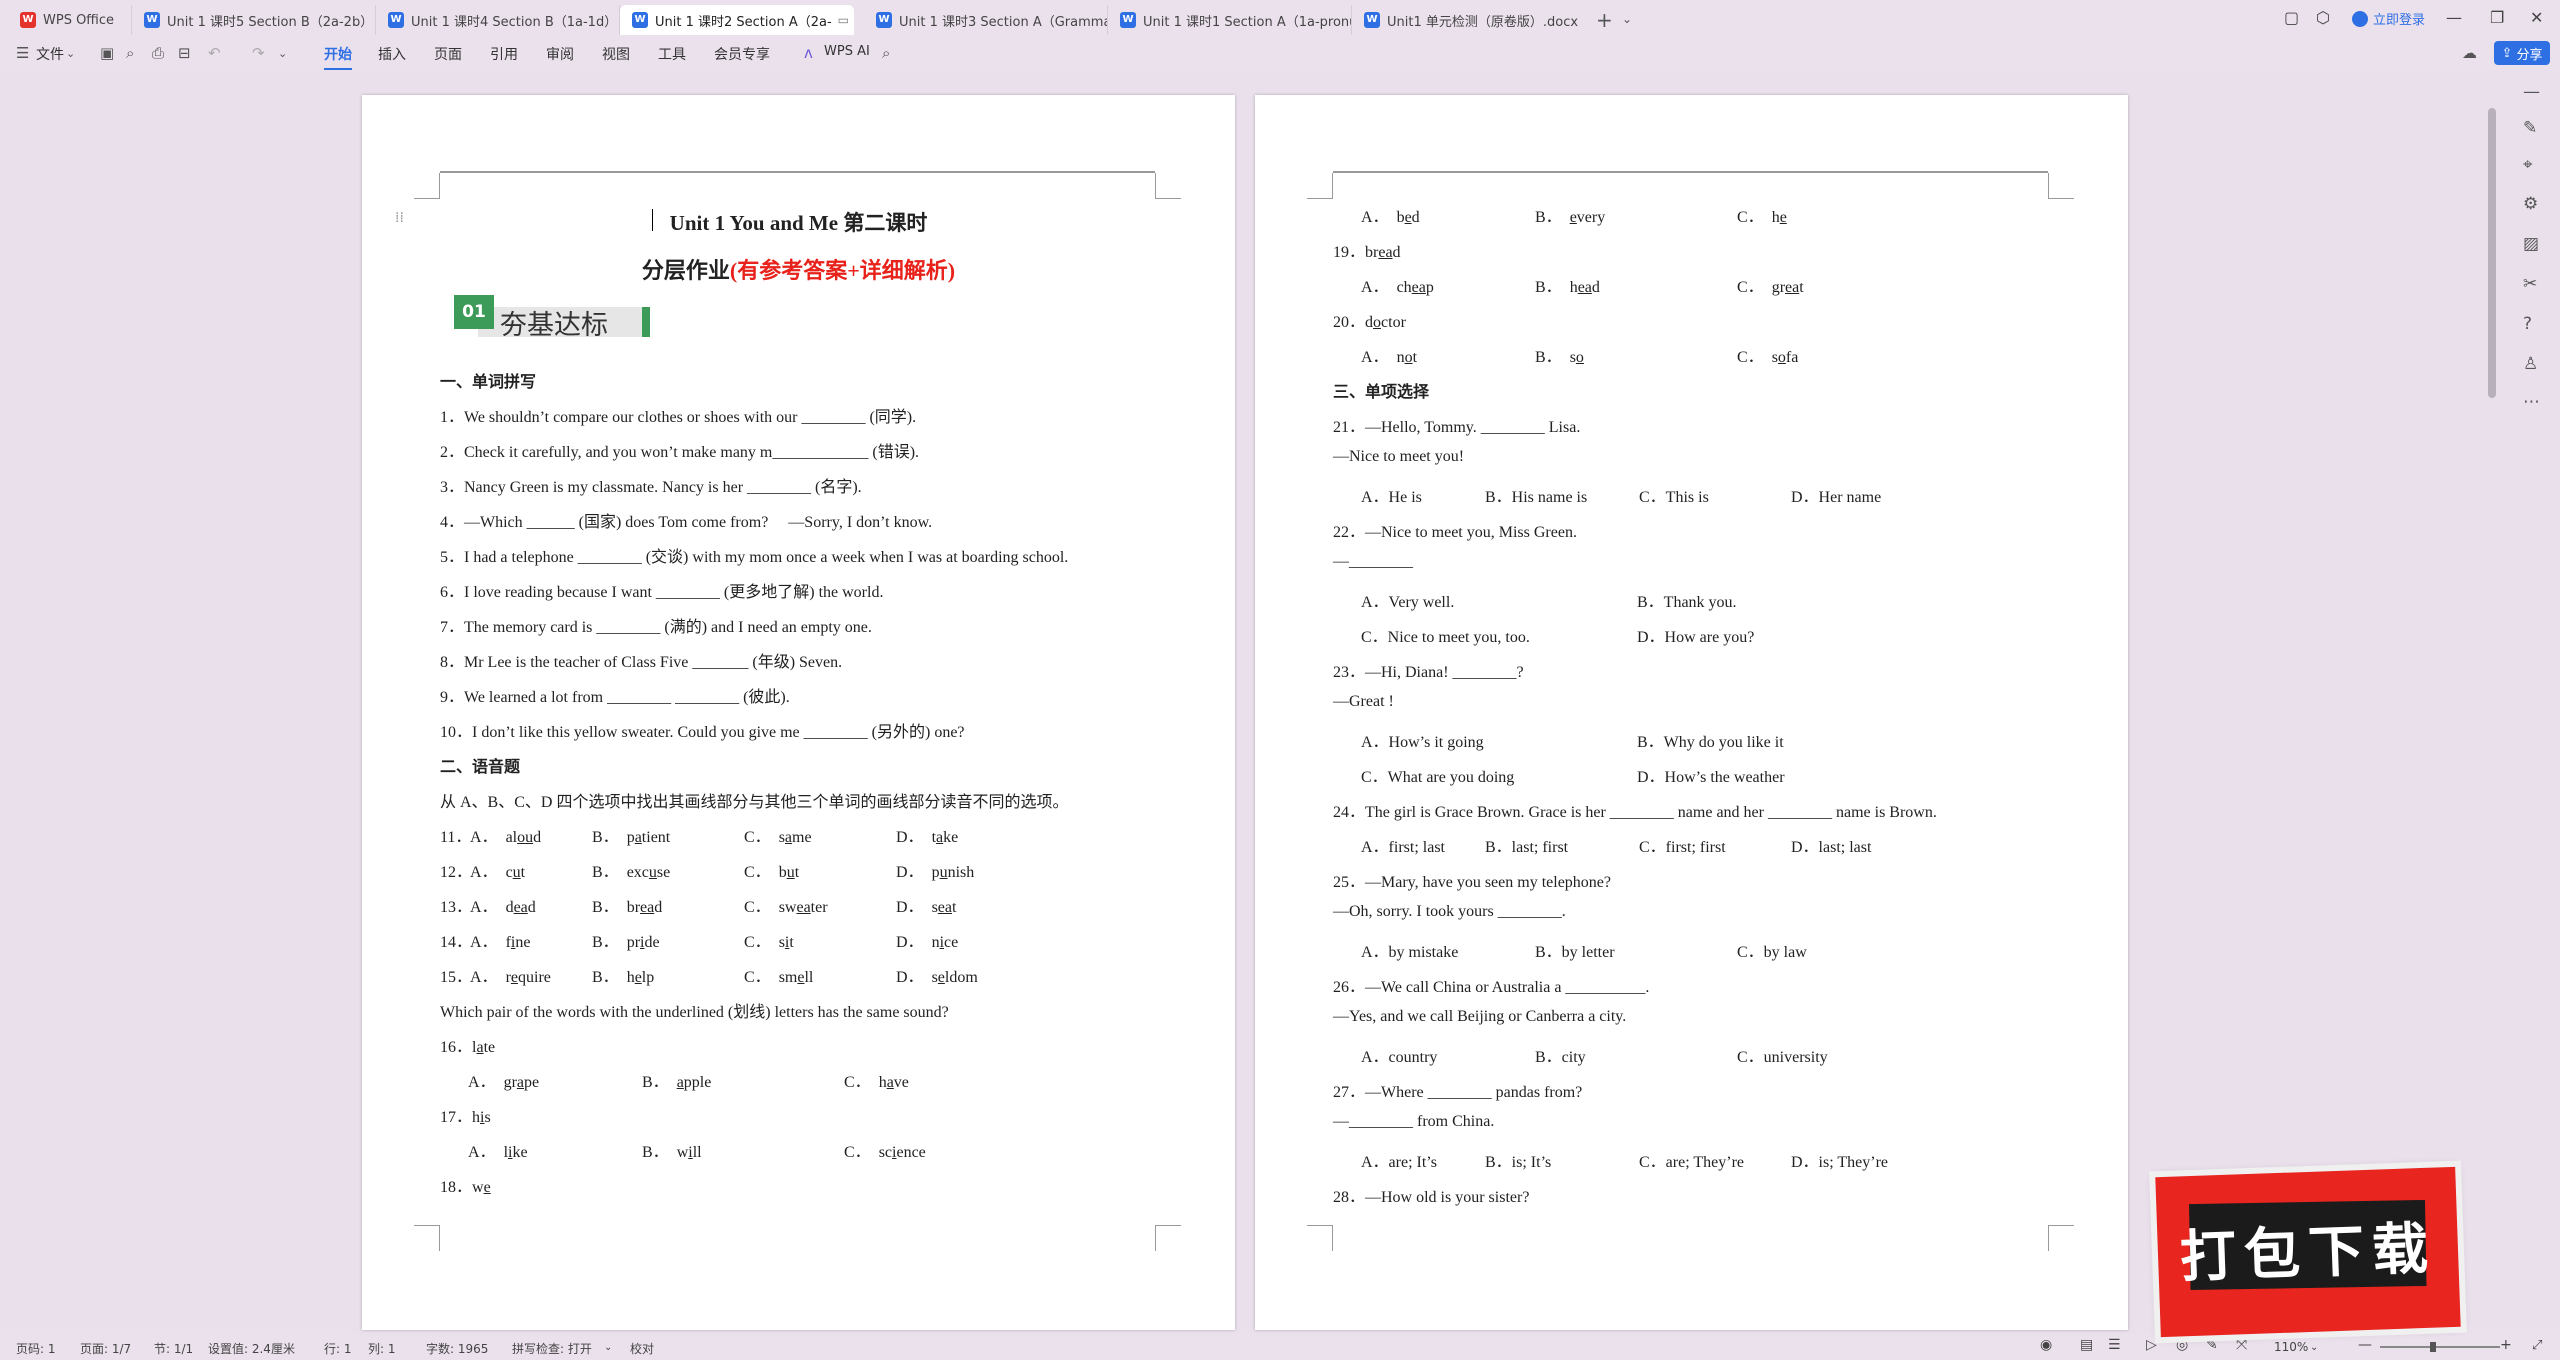 This screenshot has width=2560, height=1360. Describe the element at coordinates (1559, 355) in the screenshot. I see `answer-option: B． so` at that location.